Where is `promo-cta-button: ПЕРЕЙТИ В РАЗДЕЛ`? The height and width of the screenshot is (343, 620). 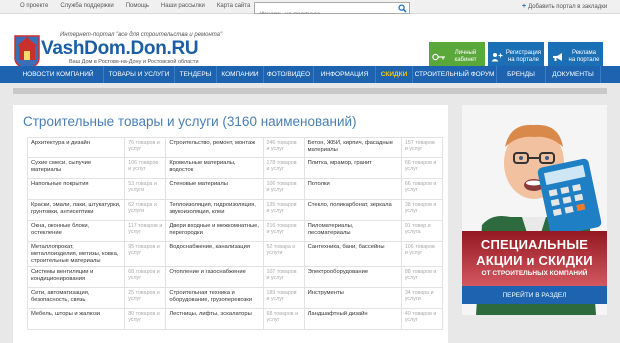 promo-cta-button: ПЕРЕЙТИ В РАЗДЕЛ is located at coordinates (534, 295).